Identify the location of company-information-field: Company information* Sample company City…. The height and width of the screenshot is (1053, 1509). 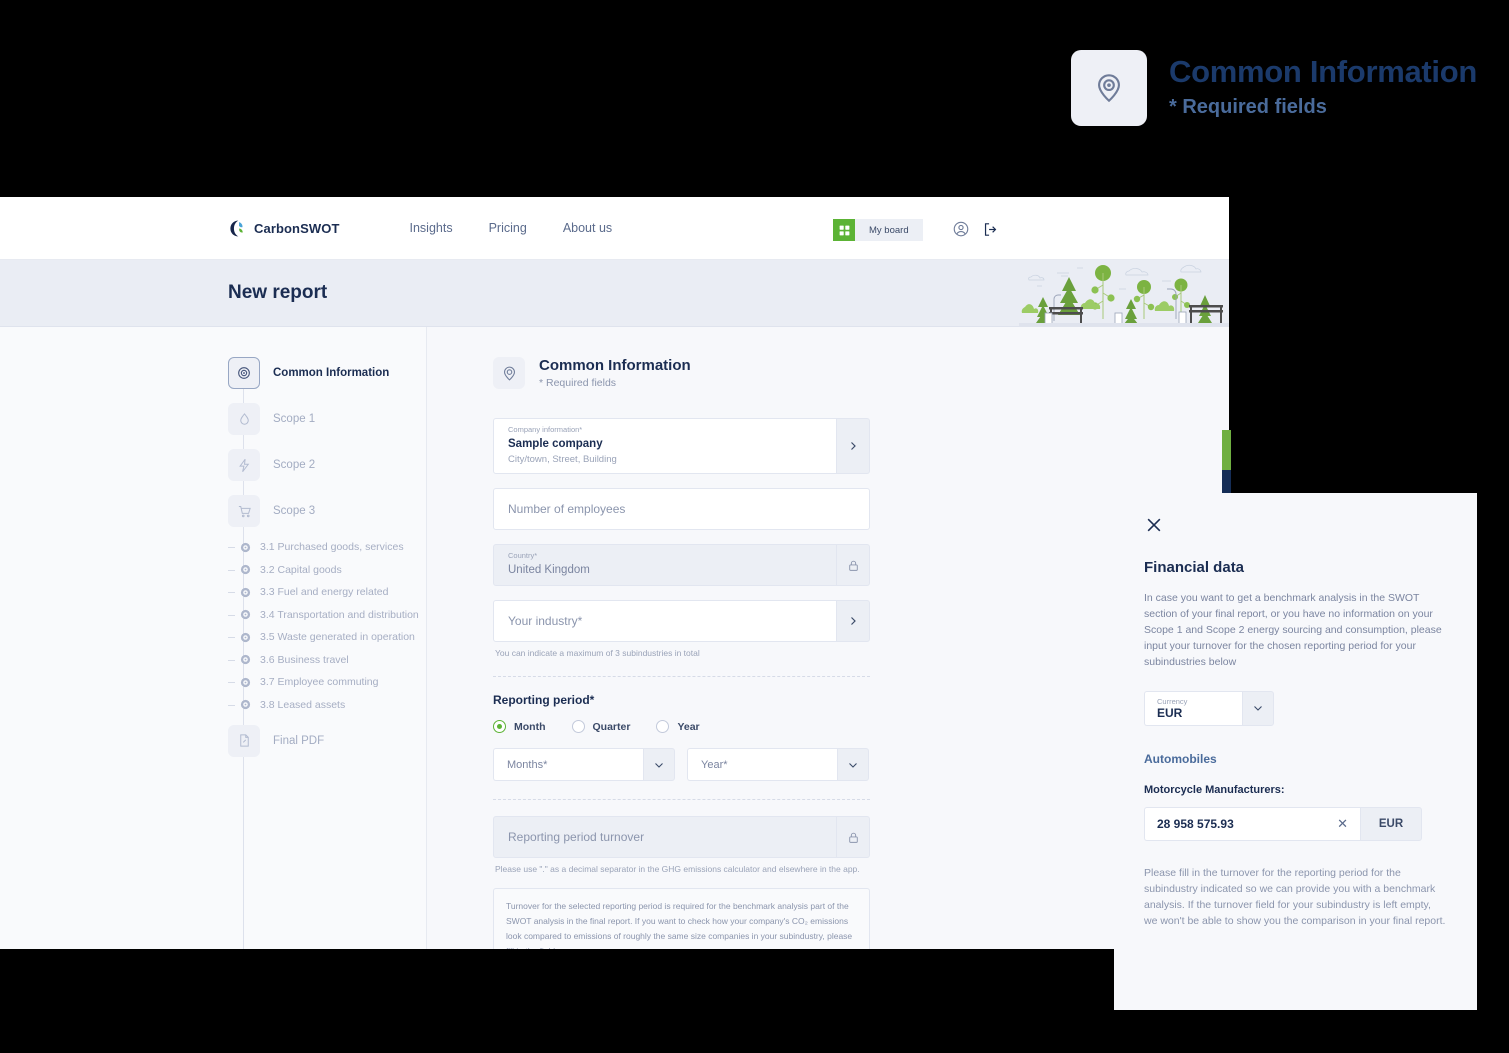
(665, 446).